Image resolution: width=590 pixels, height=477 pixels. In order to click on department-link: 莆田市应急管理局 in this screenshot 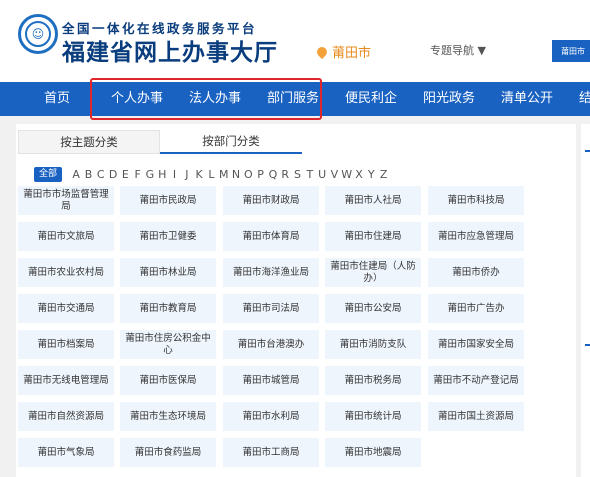, I will do `click(476, 236)`.